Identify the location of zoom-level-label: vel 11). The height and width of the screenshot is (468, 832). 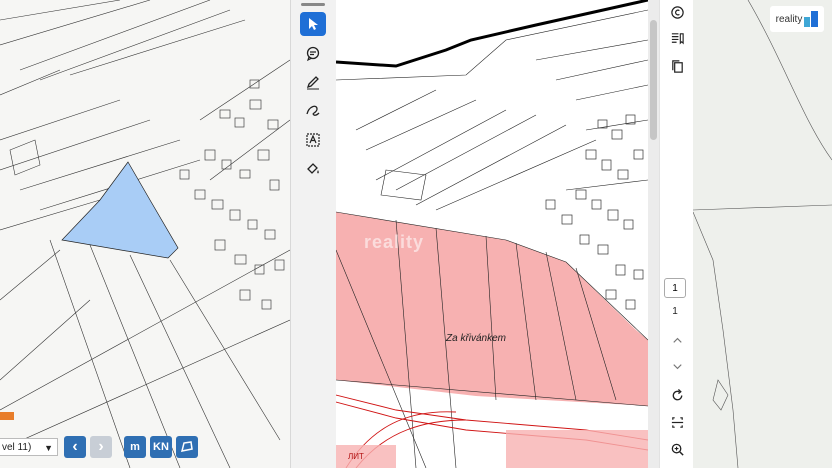
(17, 447).